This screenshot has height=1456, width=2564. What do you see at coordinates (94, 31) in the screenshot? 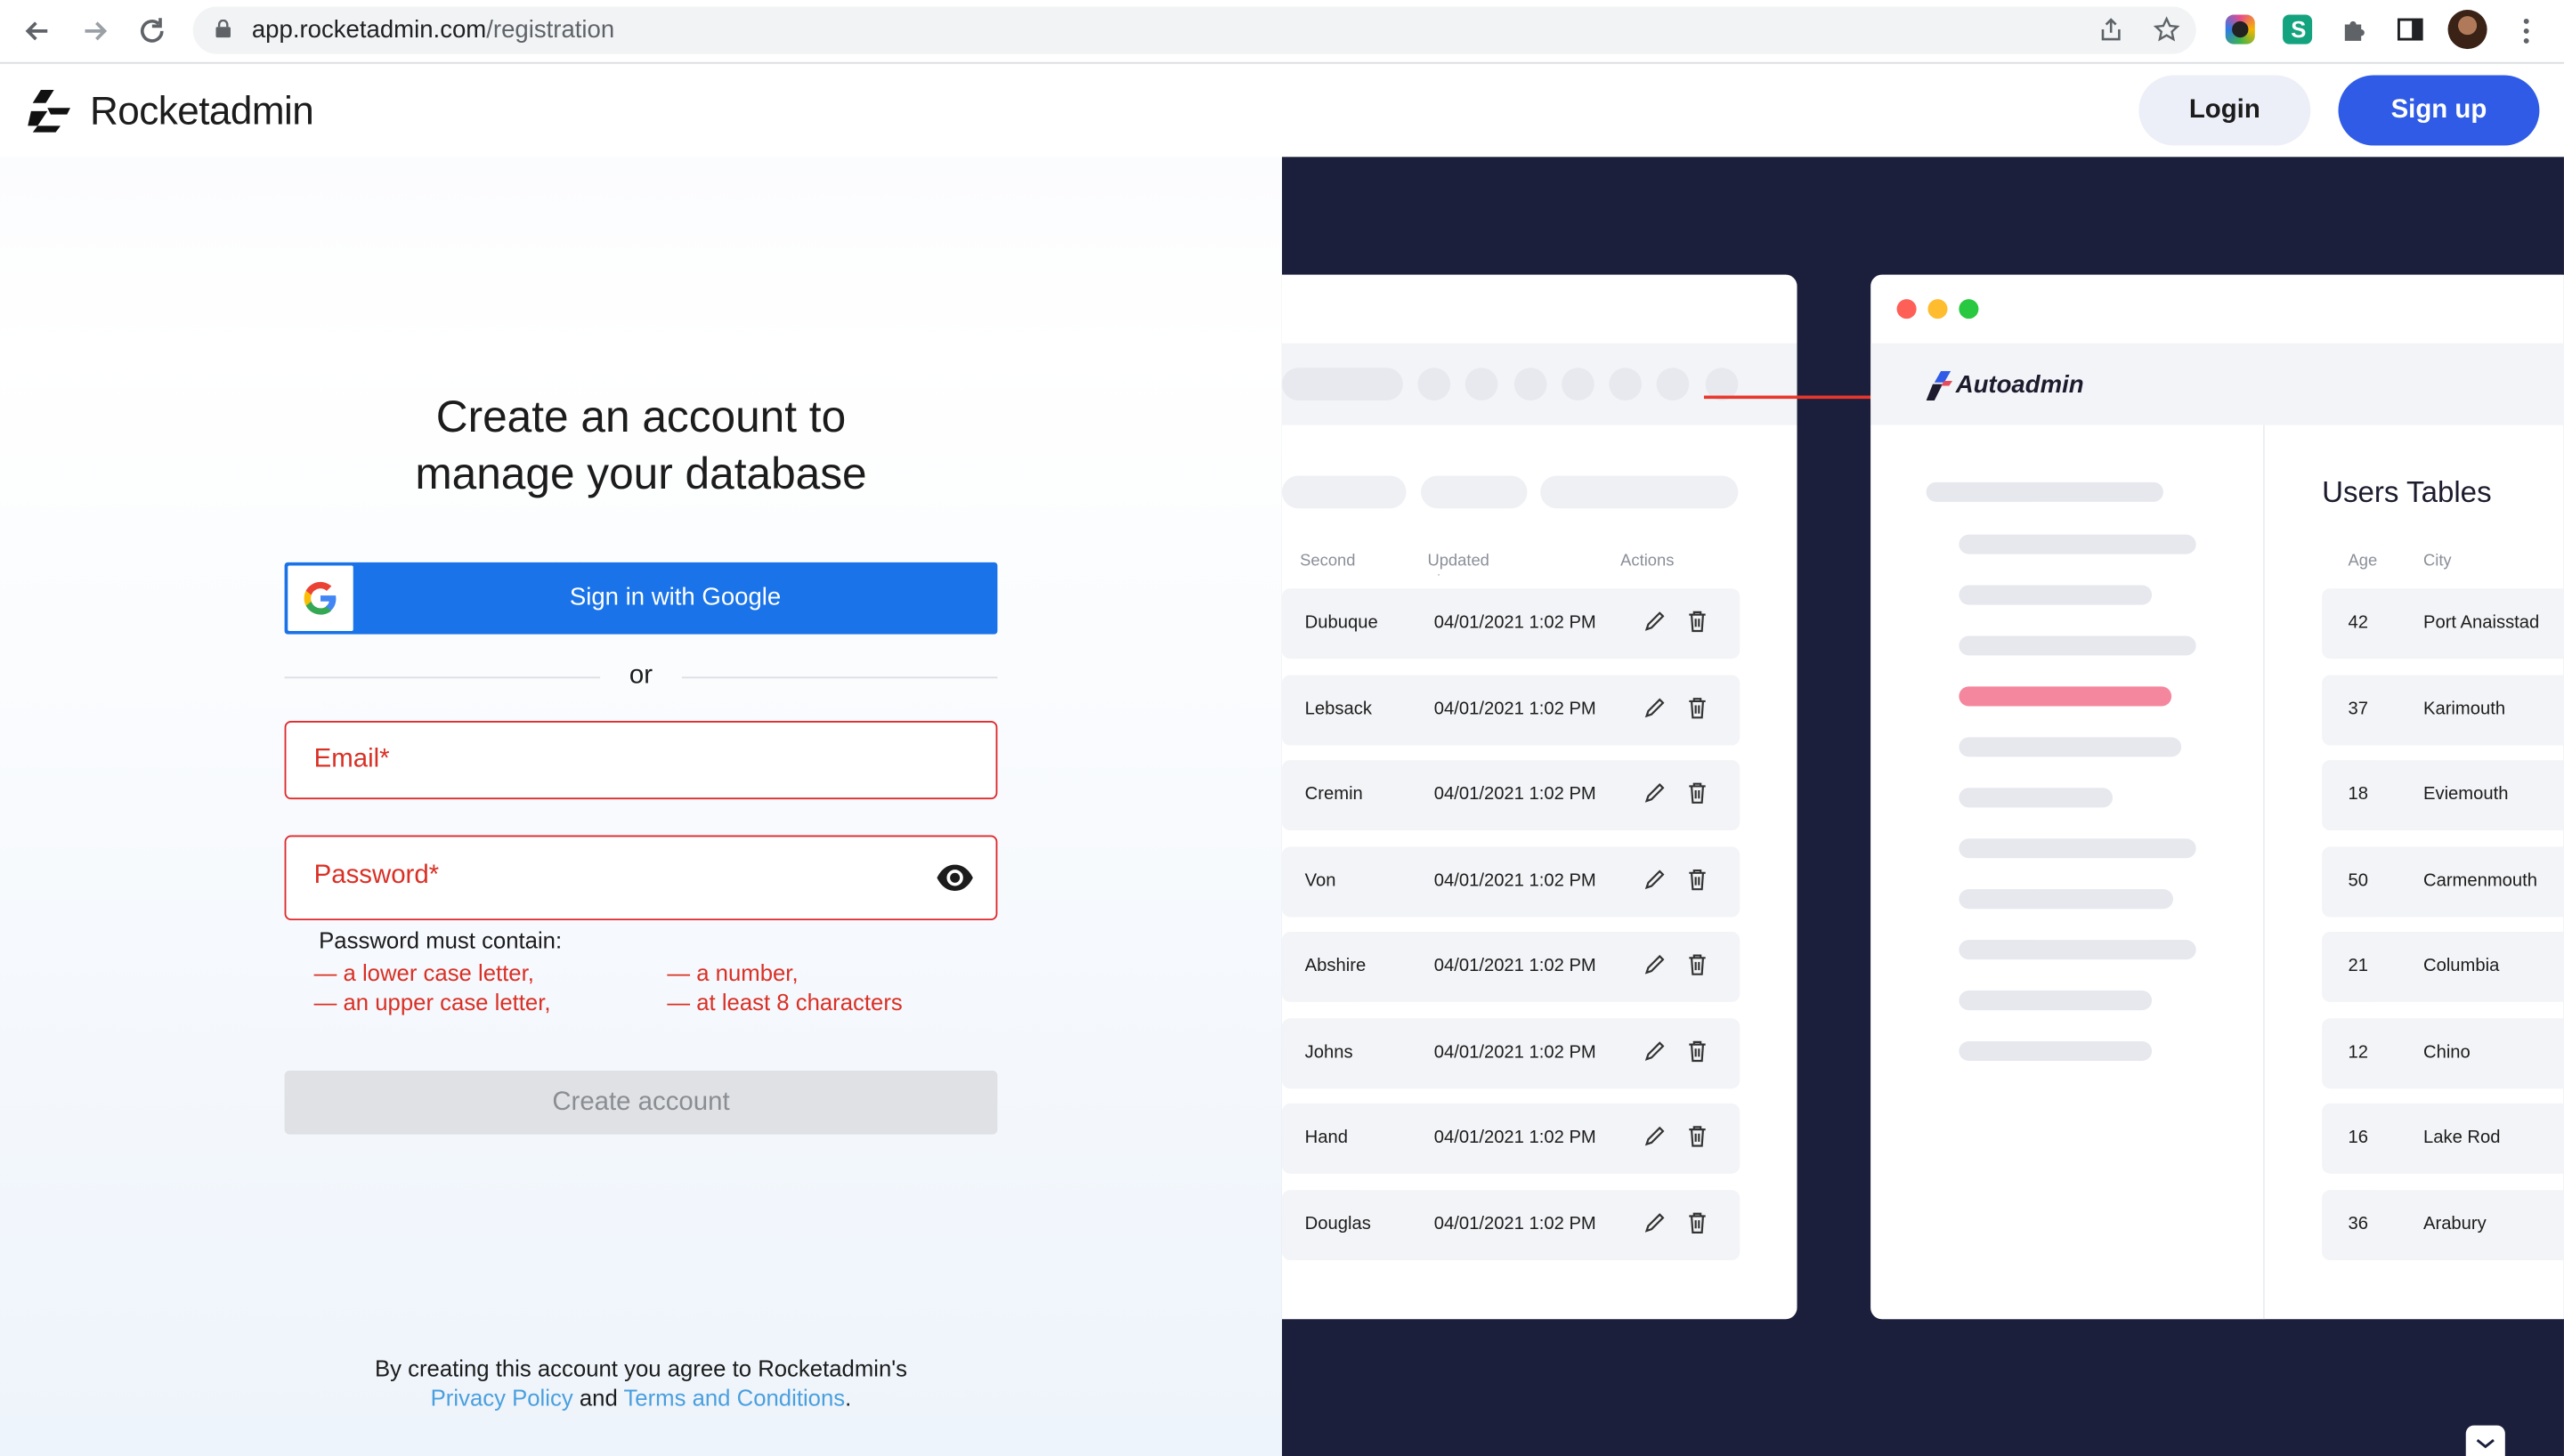
I see `forward-icon` at bounding box center [94, 31].